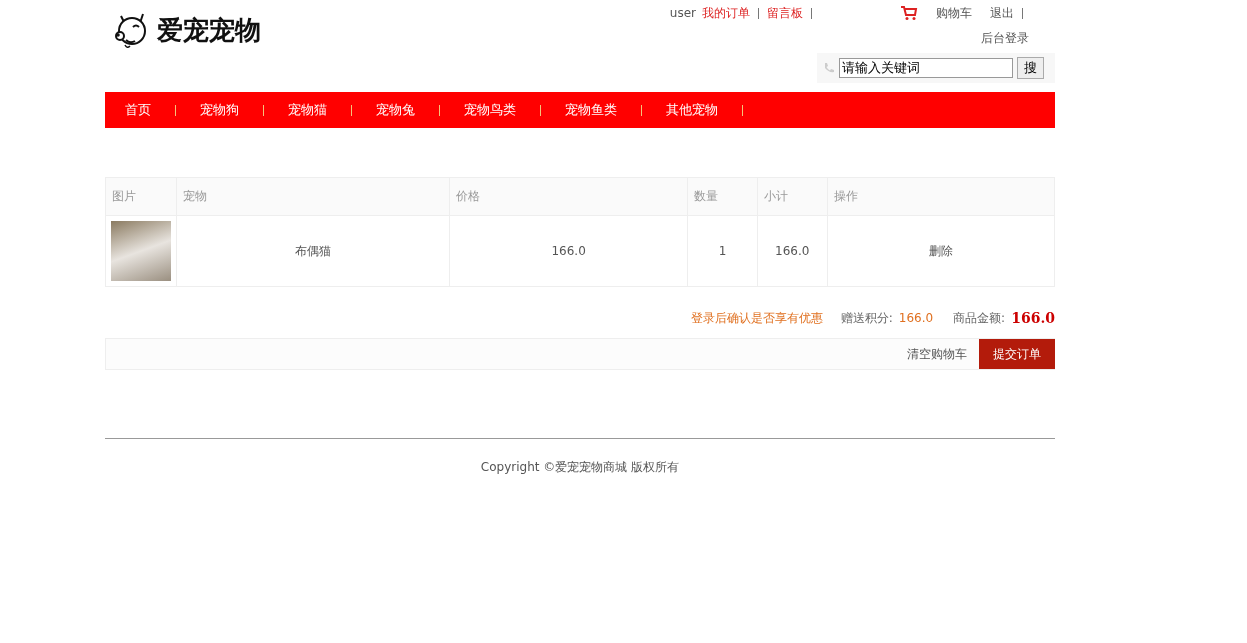  I want to click on nav-item: 宠物鱼类, so click(591, 110).